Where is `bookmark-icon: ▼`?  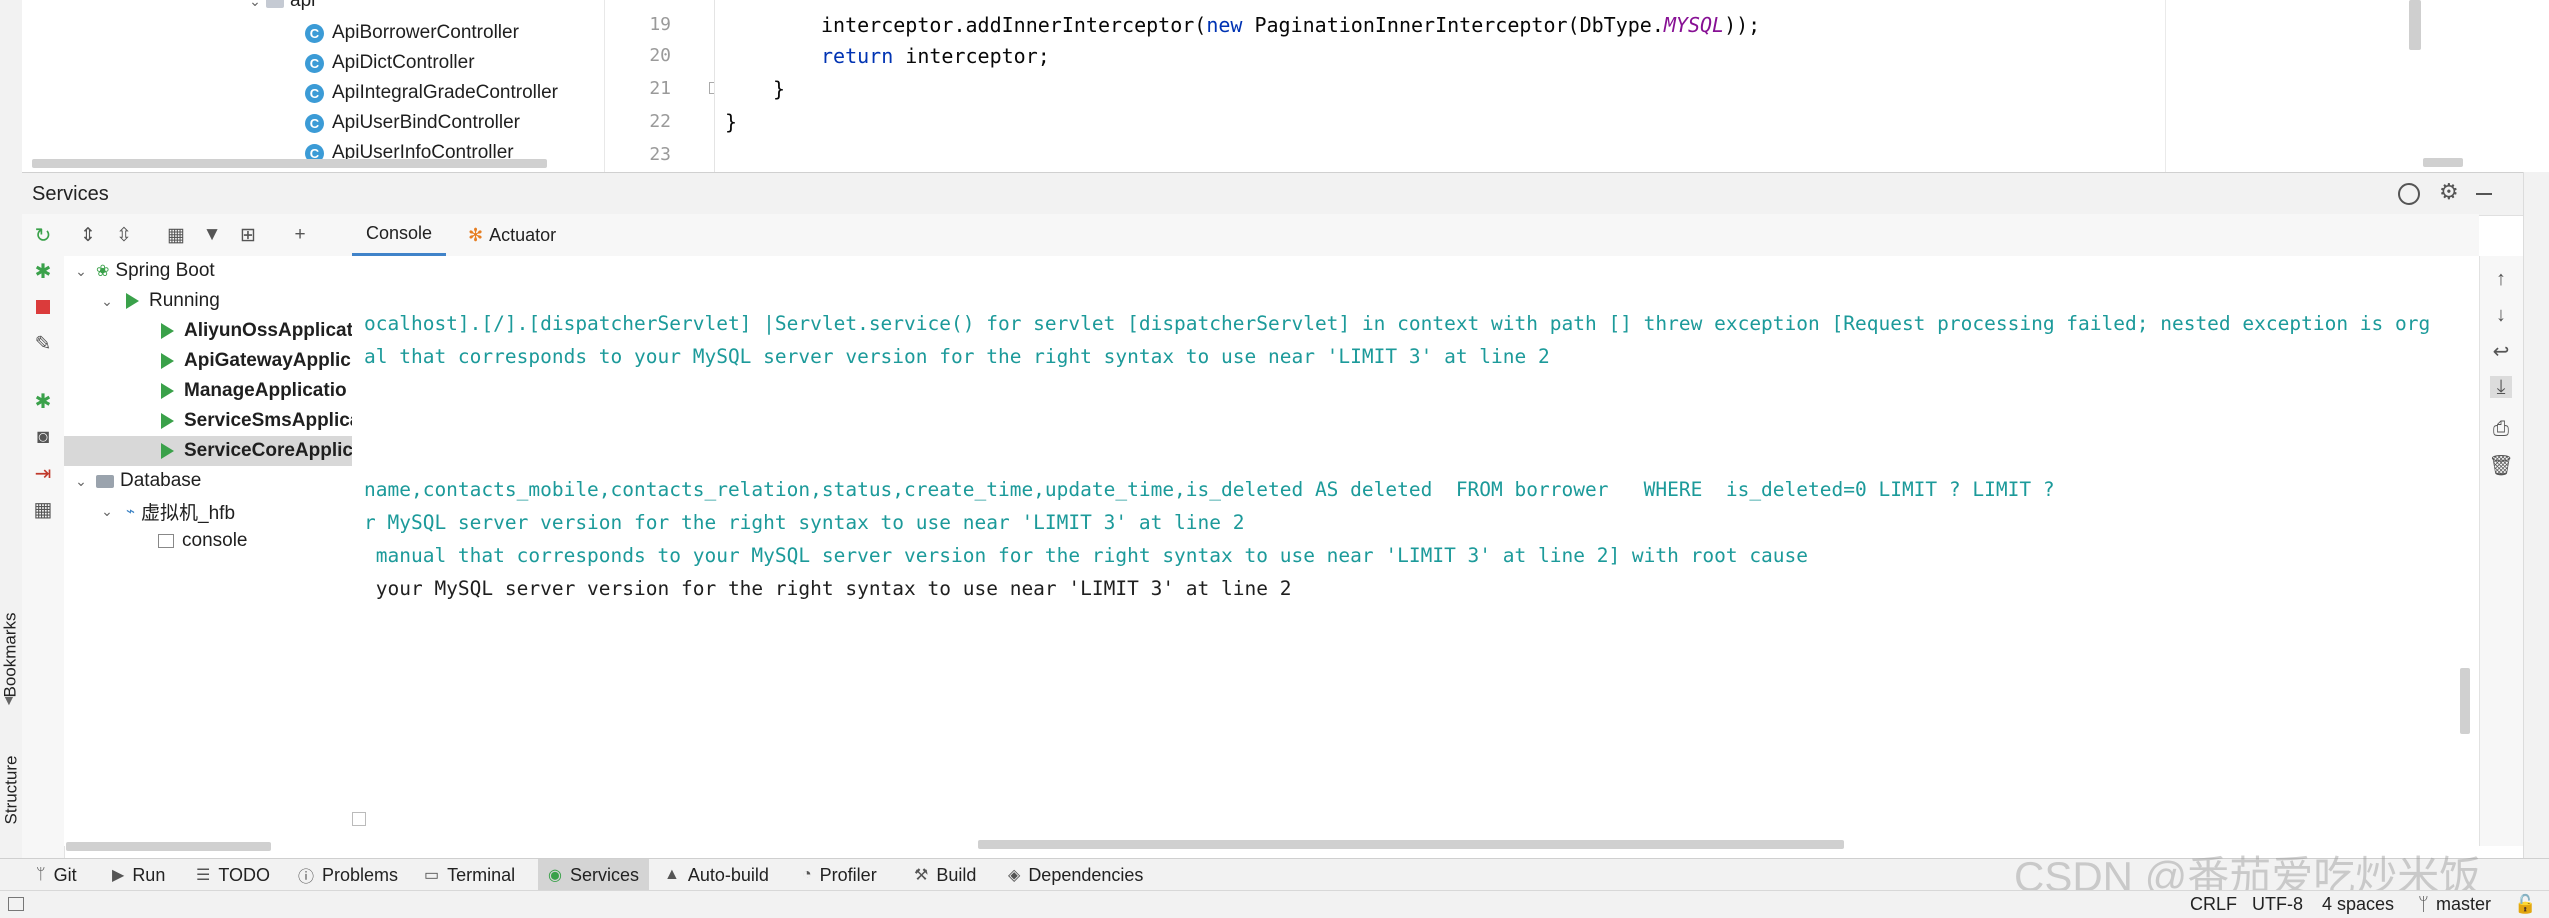 bookmark-icon: ▼ is located at coordinates (9, 700).